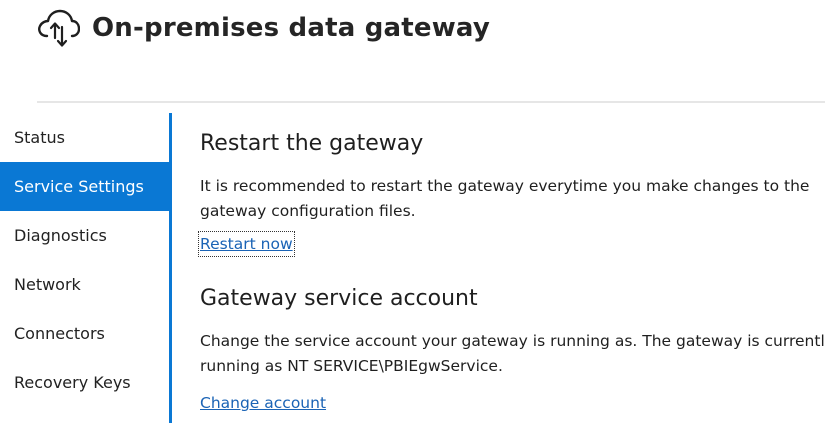 This screenshot has height=423, width=825. I want to click on sidebar-item-service-settings: Service Settings, so click(84, 186).